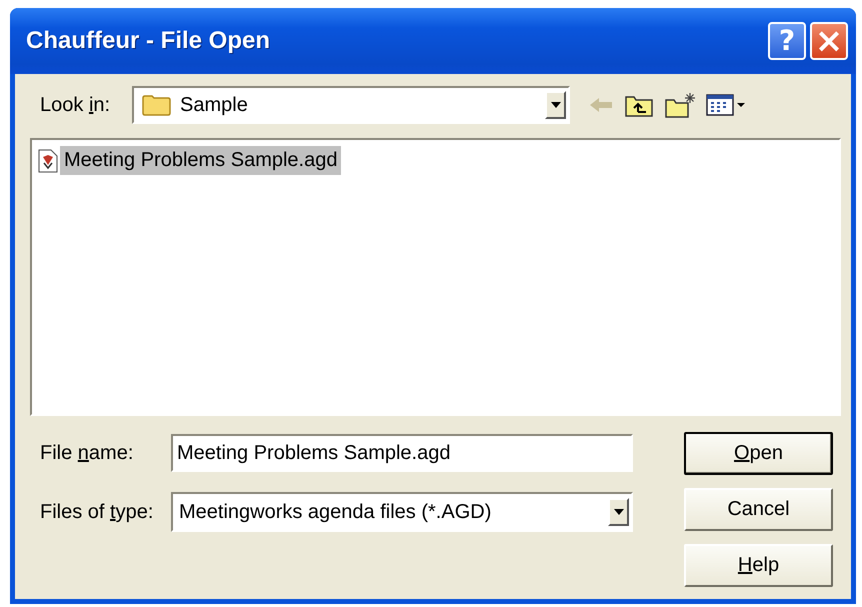 This screenshot has height=607, width=862. What do you see at coordinates (758, 565) in the screenshot?
I see `help-button: Help` at bounding box center [758, 565].